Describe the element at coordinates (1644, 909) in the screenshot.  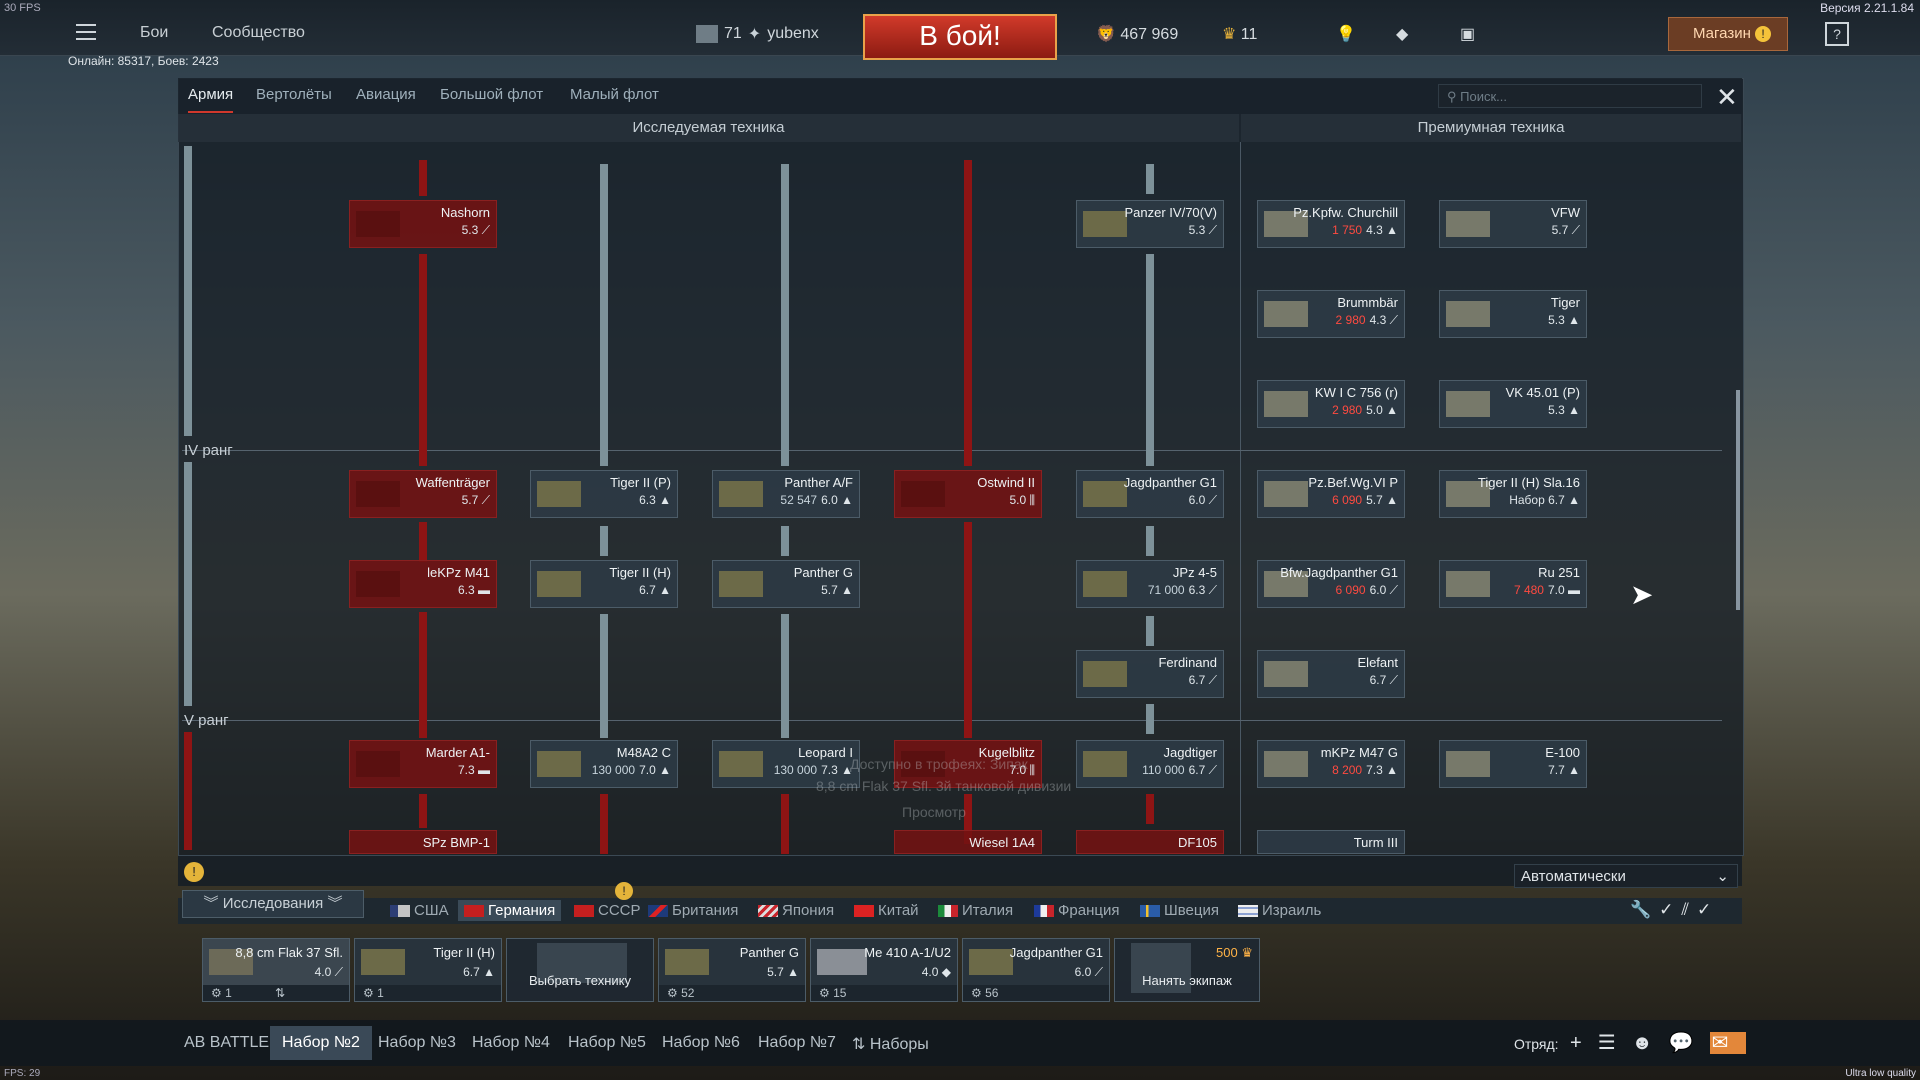
I see `wrench-icon: 🔧` at that location.